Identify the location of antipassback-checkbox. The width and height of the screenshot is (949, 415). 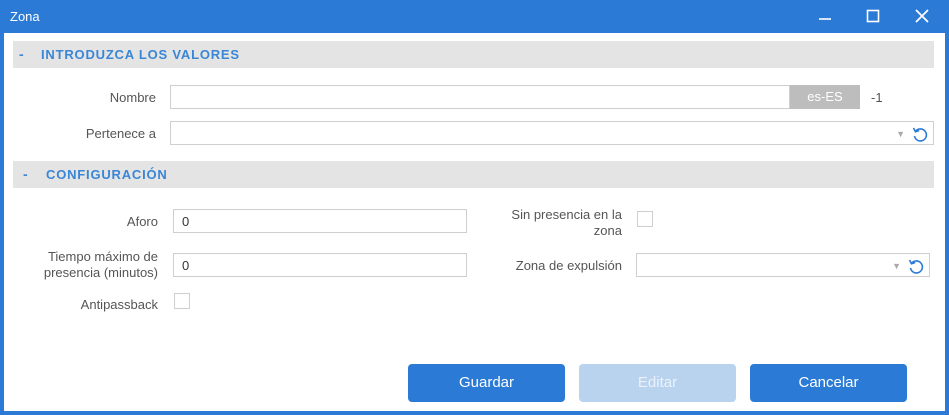
(182, 301).